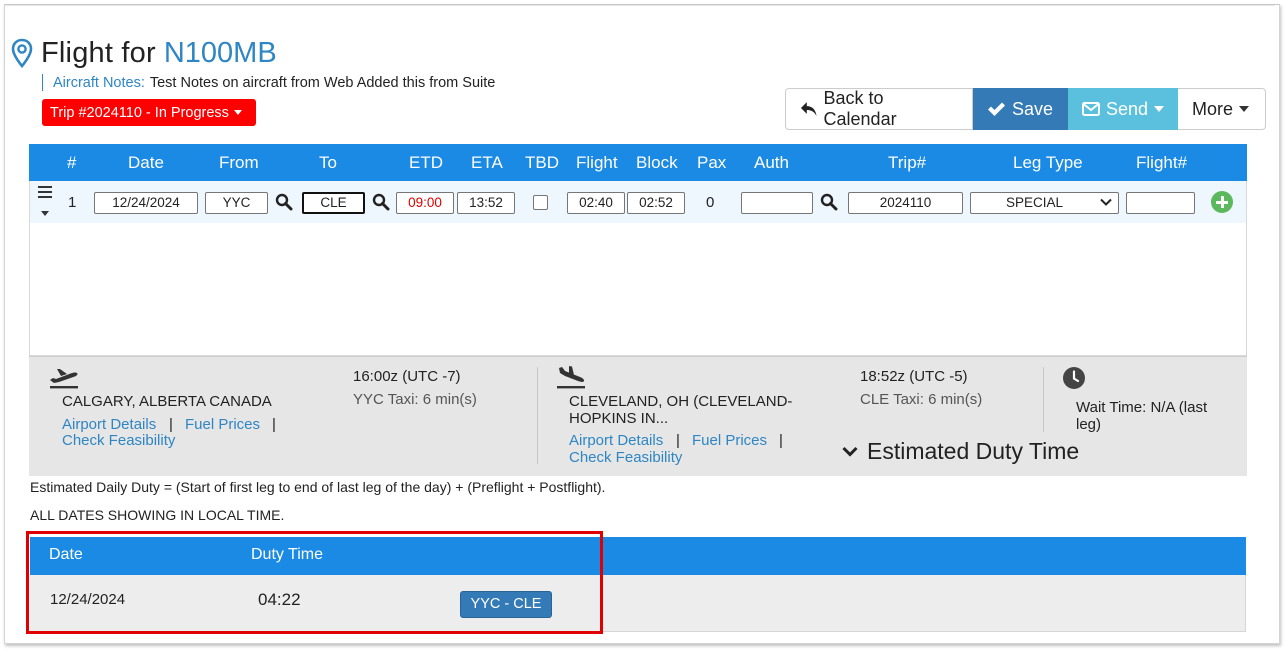 The image size is (1286, 652). I want to click on wait-time-line1: Wait Time: N/A (last, so click(1142, 407).